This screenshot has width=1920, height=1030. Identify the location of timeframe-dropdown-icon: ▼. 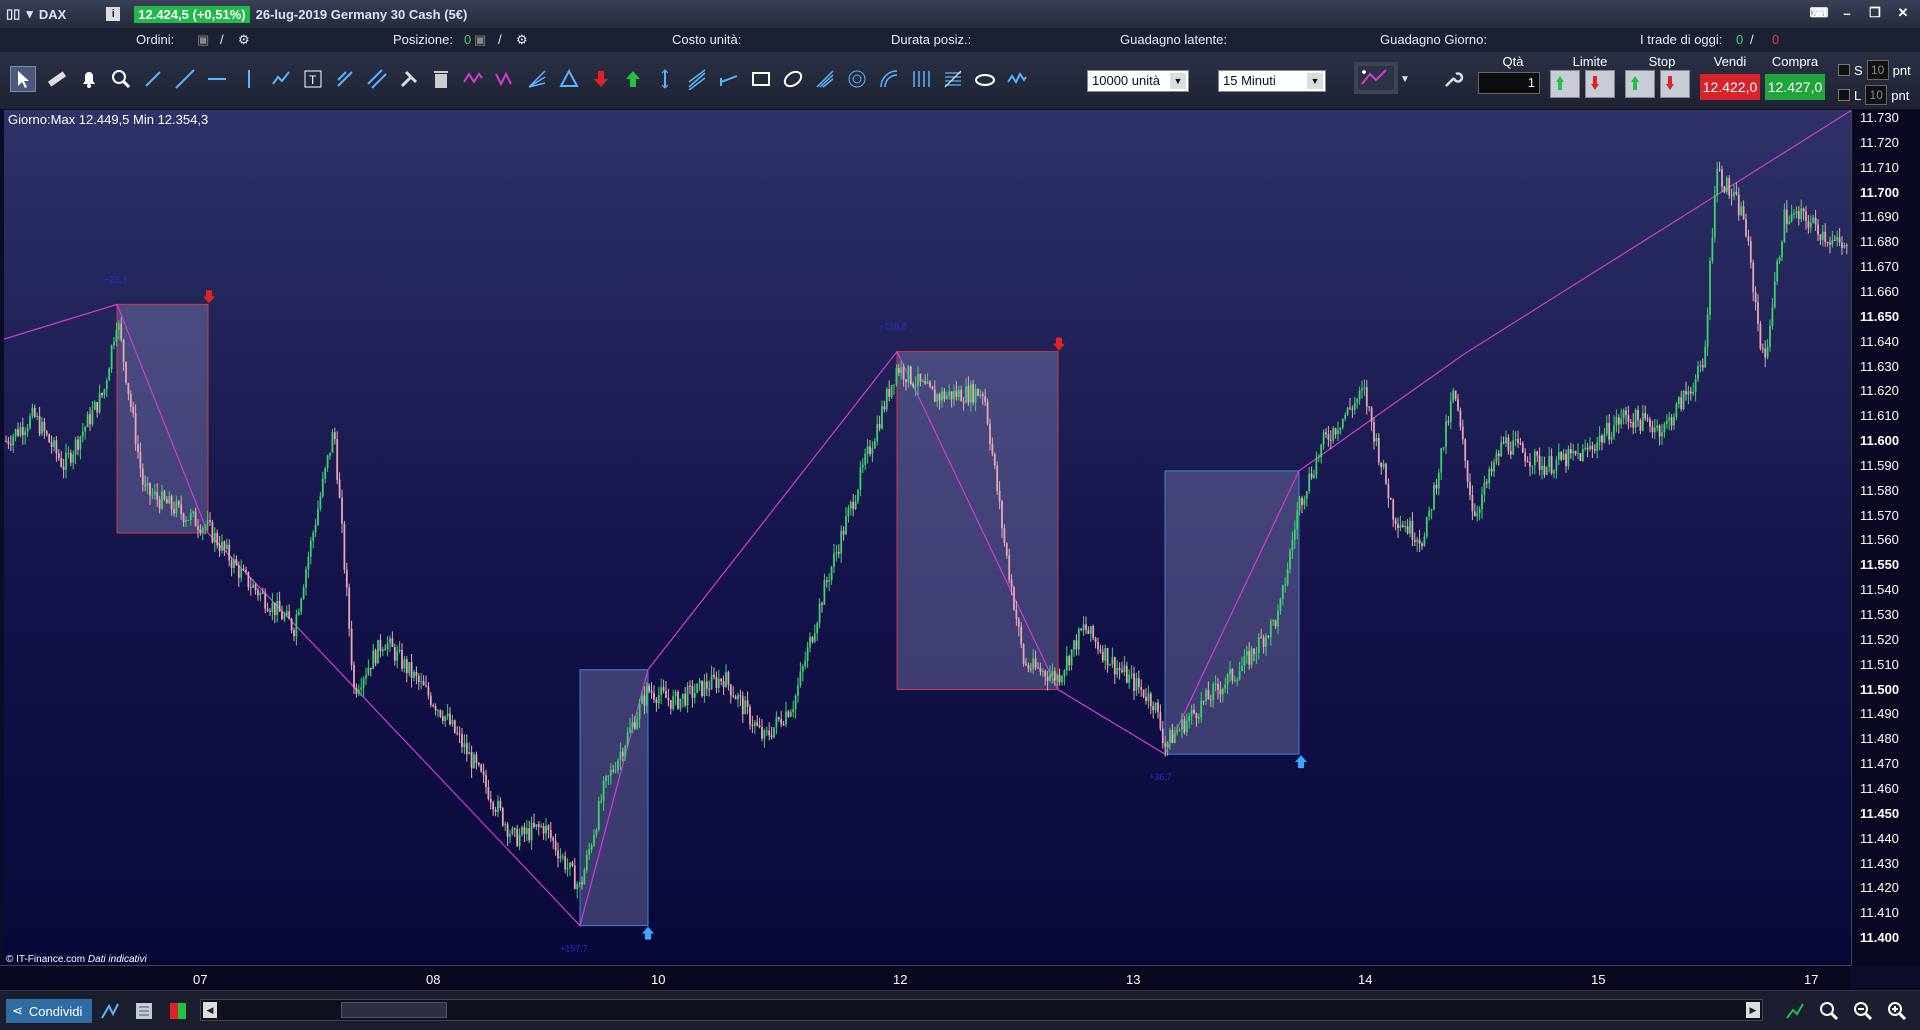
(1315, 81).